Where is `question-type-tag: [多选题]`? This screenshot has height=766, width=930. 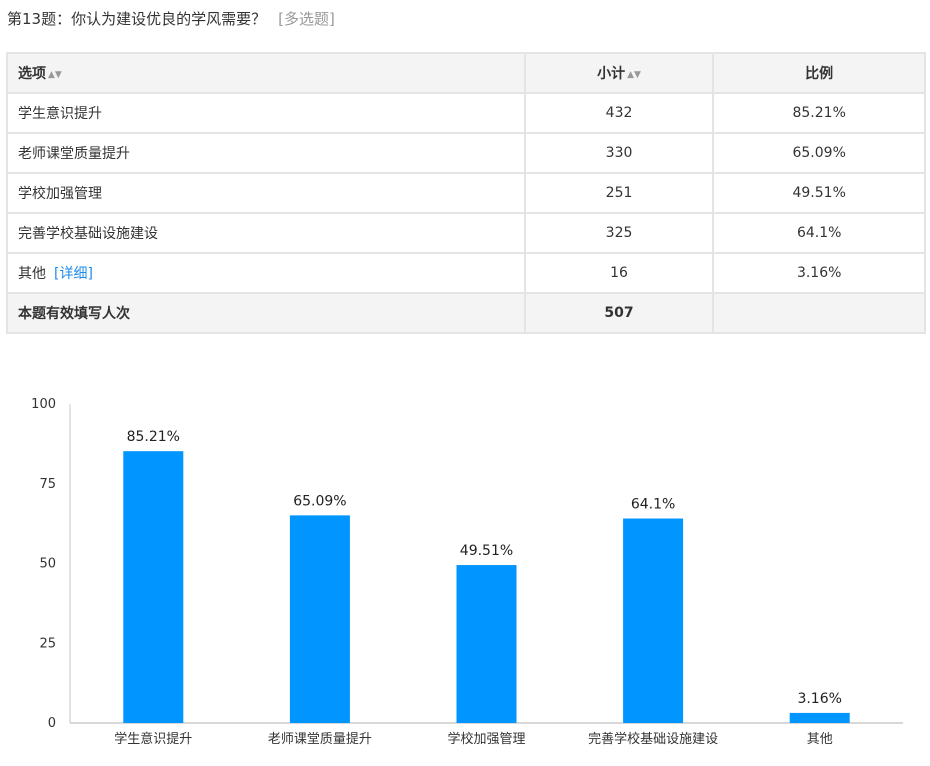
question-type-tag: [多选题] is located at coordinates (306, 19).